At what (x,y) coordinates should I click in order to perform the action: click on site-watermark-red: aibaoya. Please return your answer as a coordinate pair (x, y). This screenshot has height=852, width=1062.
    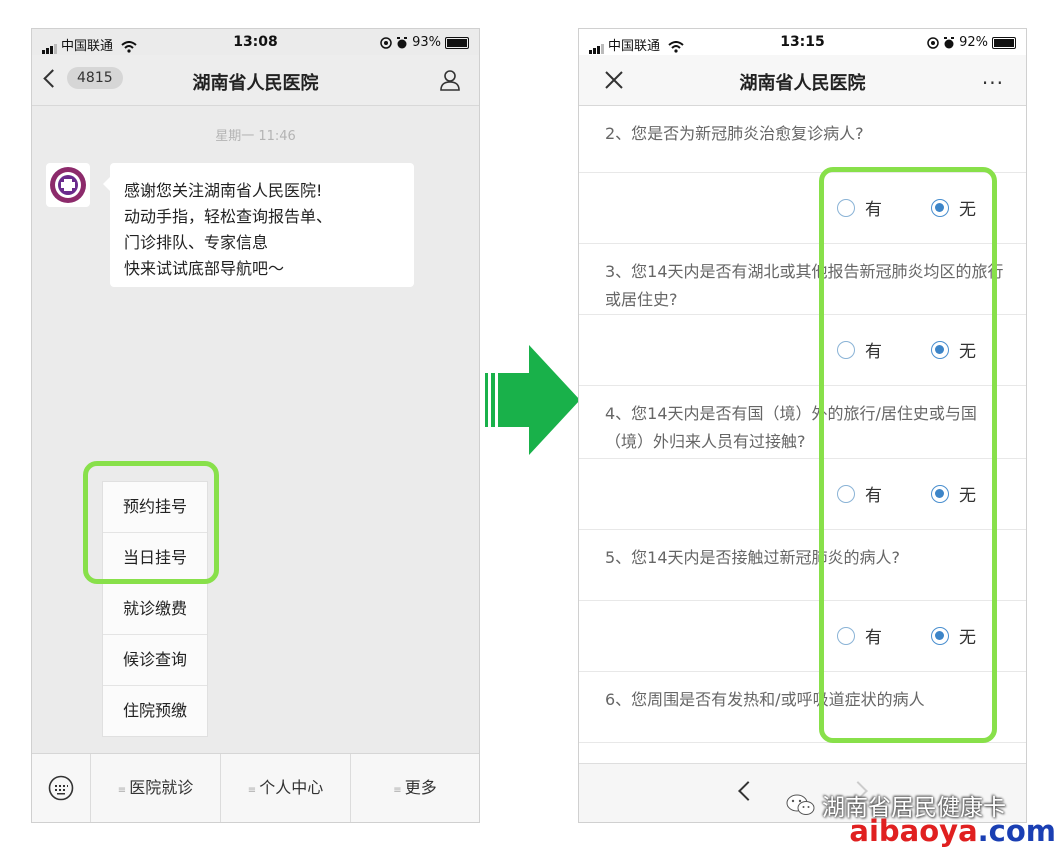
    Looking at the image, I should click on (913, 831).